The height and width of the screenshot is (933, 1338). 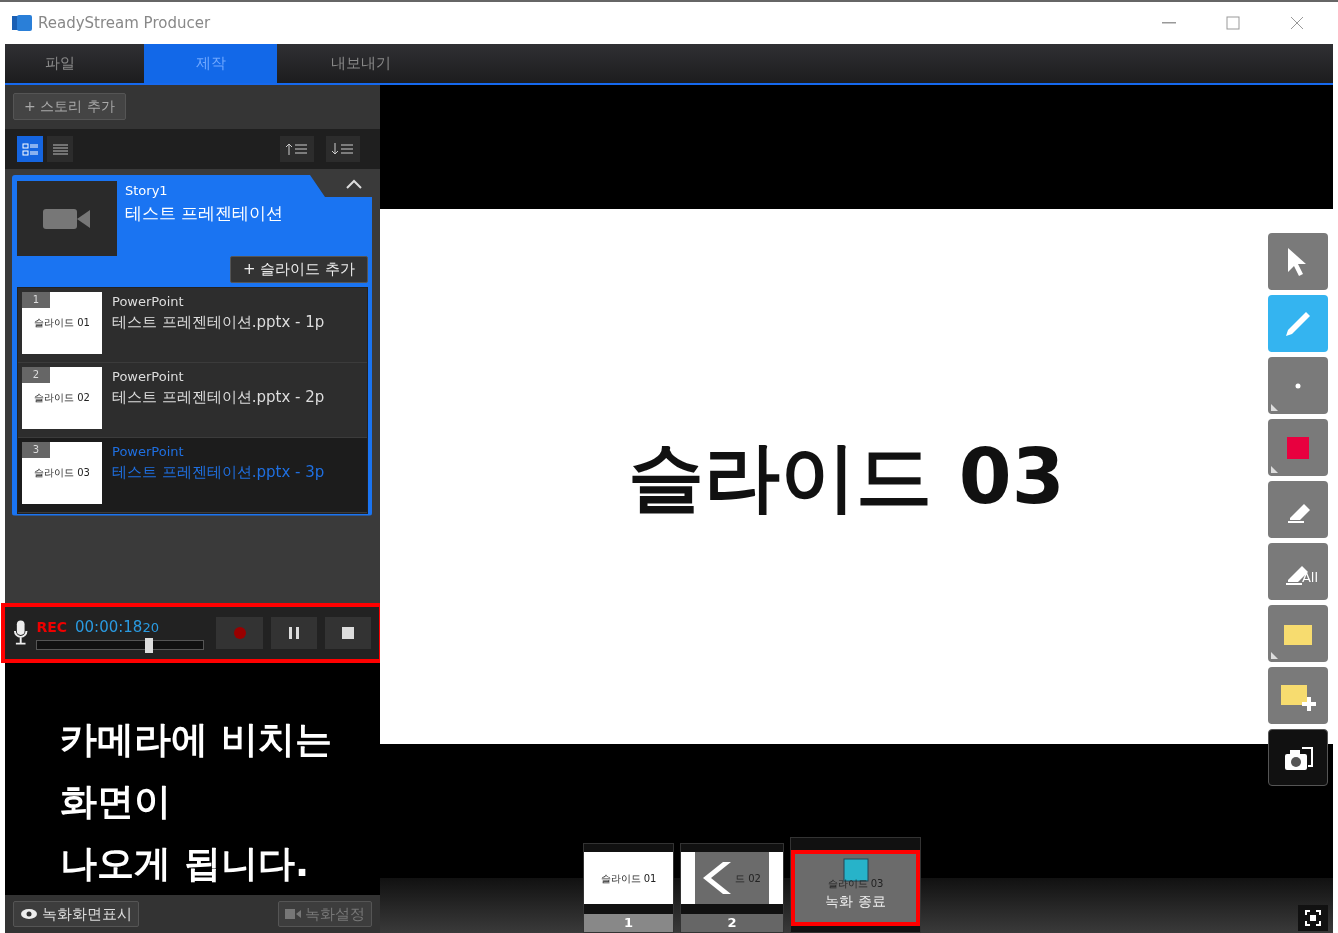 What do you see at coordinates (120, 645) in the screenshot?
I see `volume-slider` at bounding box center [120, 645].